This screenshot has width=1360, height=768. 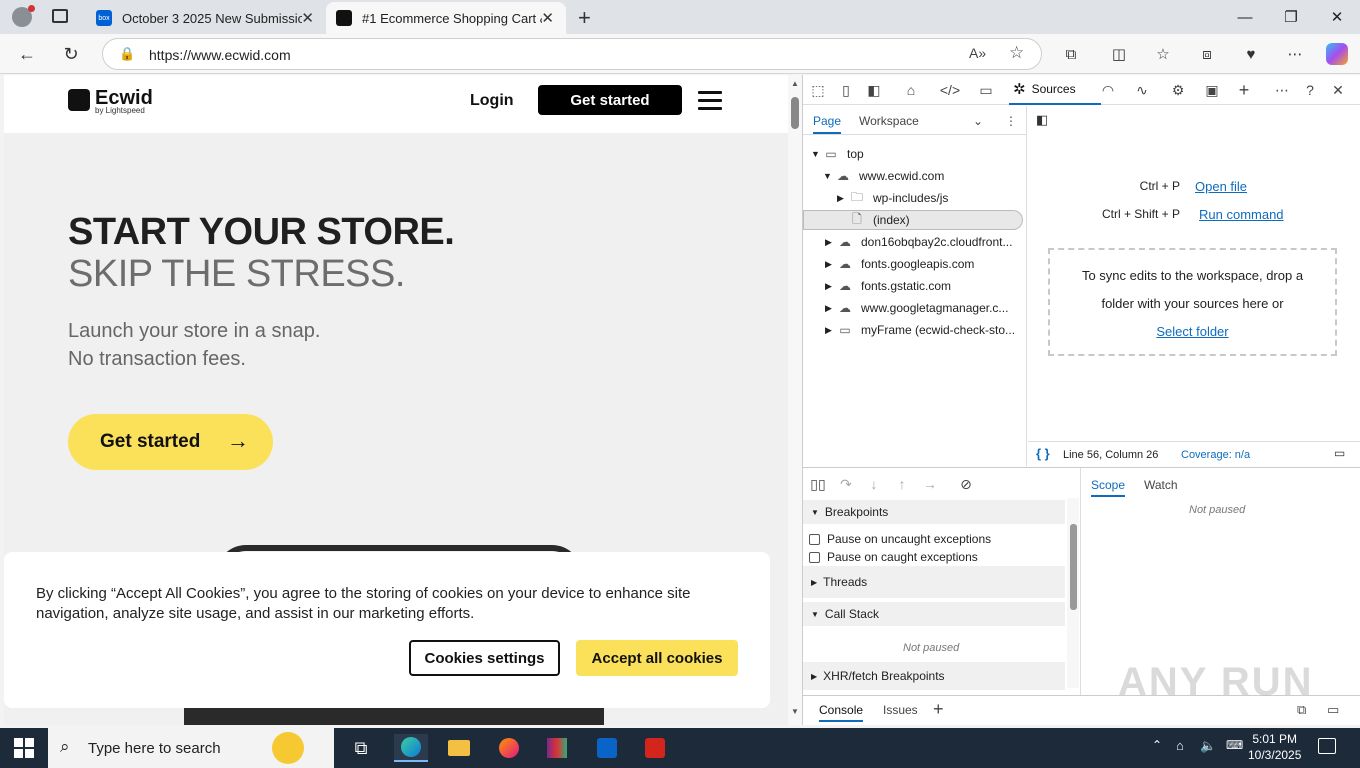 What do you see at coordinates (79, 100) in the screenshot?
I see `ecwid-cart-icon` at bounding box center [79, 100].